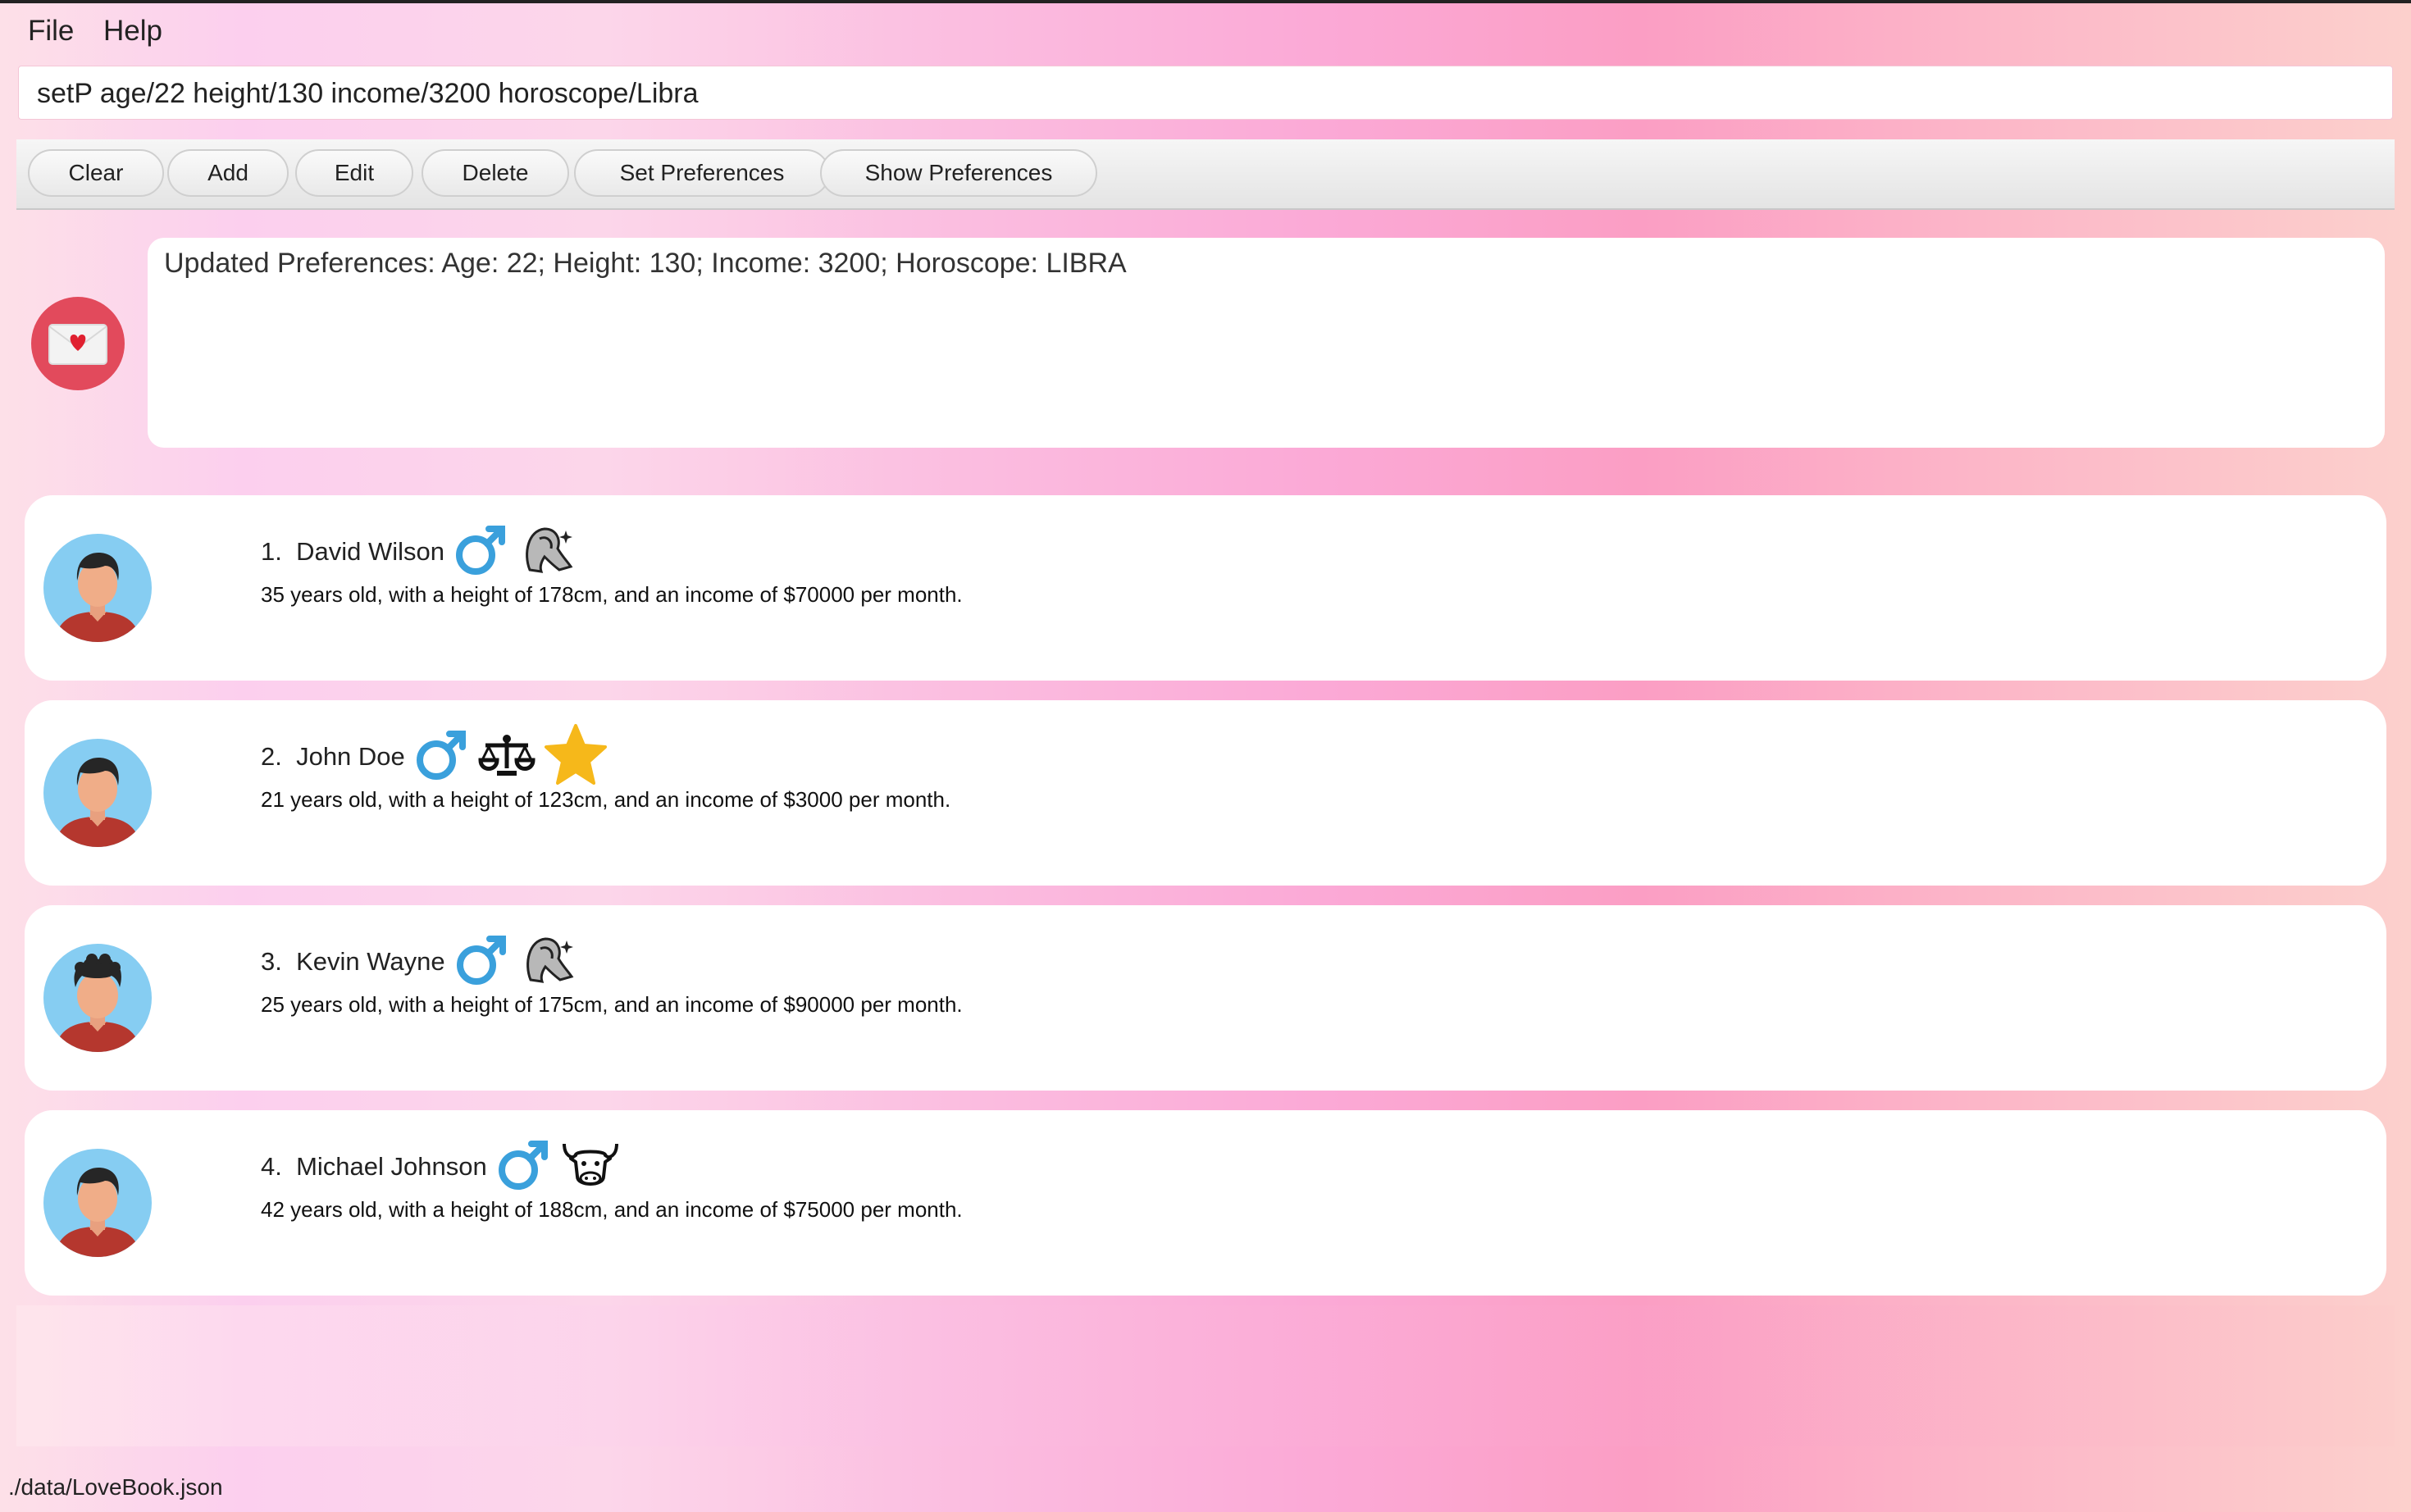  I want to click on person-name: 2. John Doe, so click(333, 756).